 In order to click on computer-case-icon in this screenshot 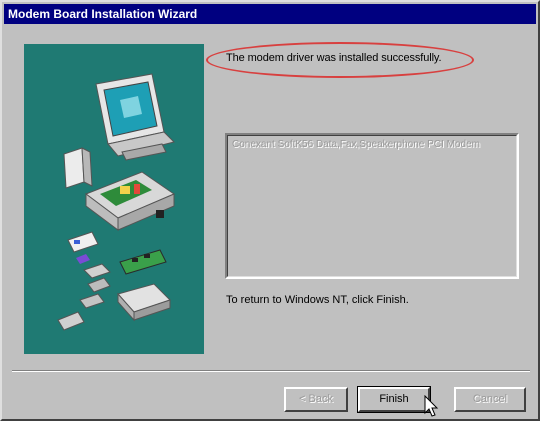, I will do `click(130, 201)`.